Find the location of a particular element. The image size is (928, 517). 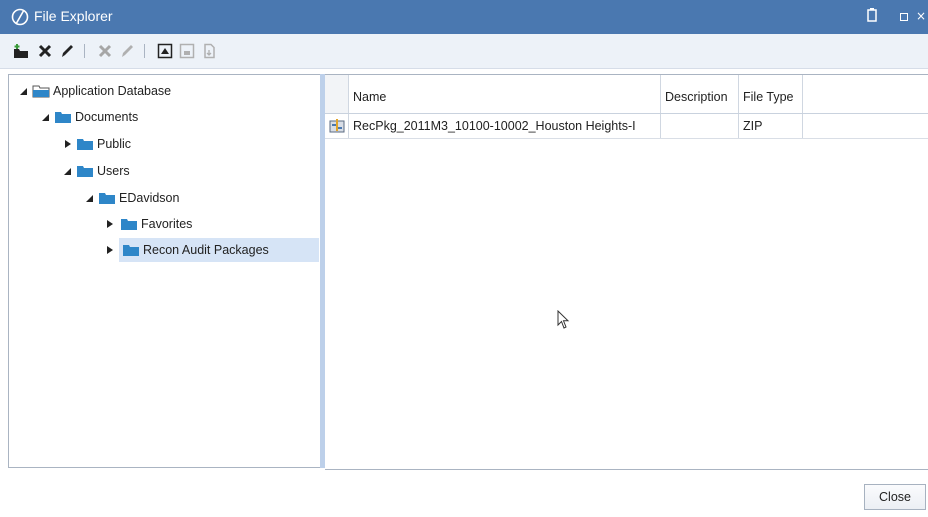

tree-node-application-database: Application Database is located at coordinates (169, 91).